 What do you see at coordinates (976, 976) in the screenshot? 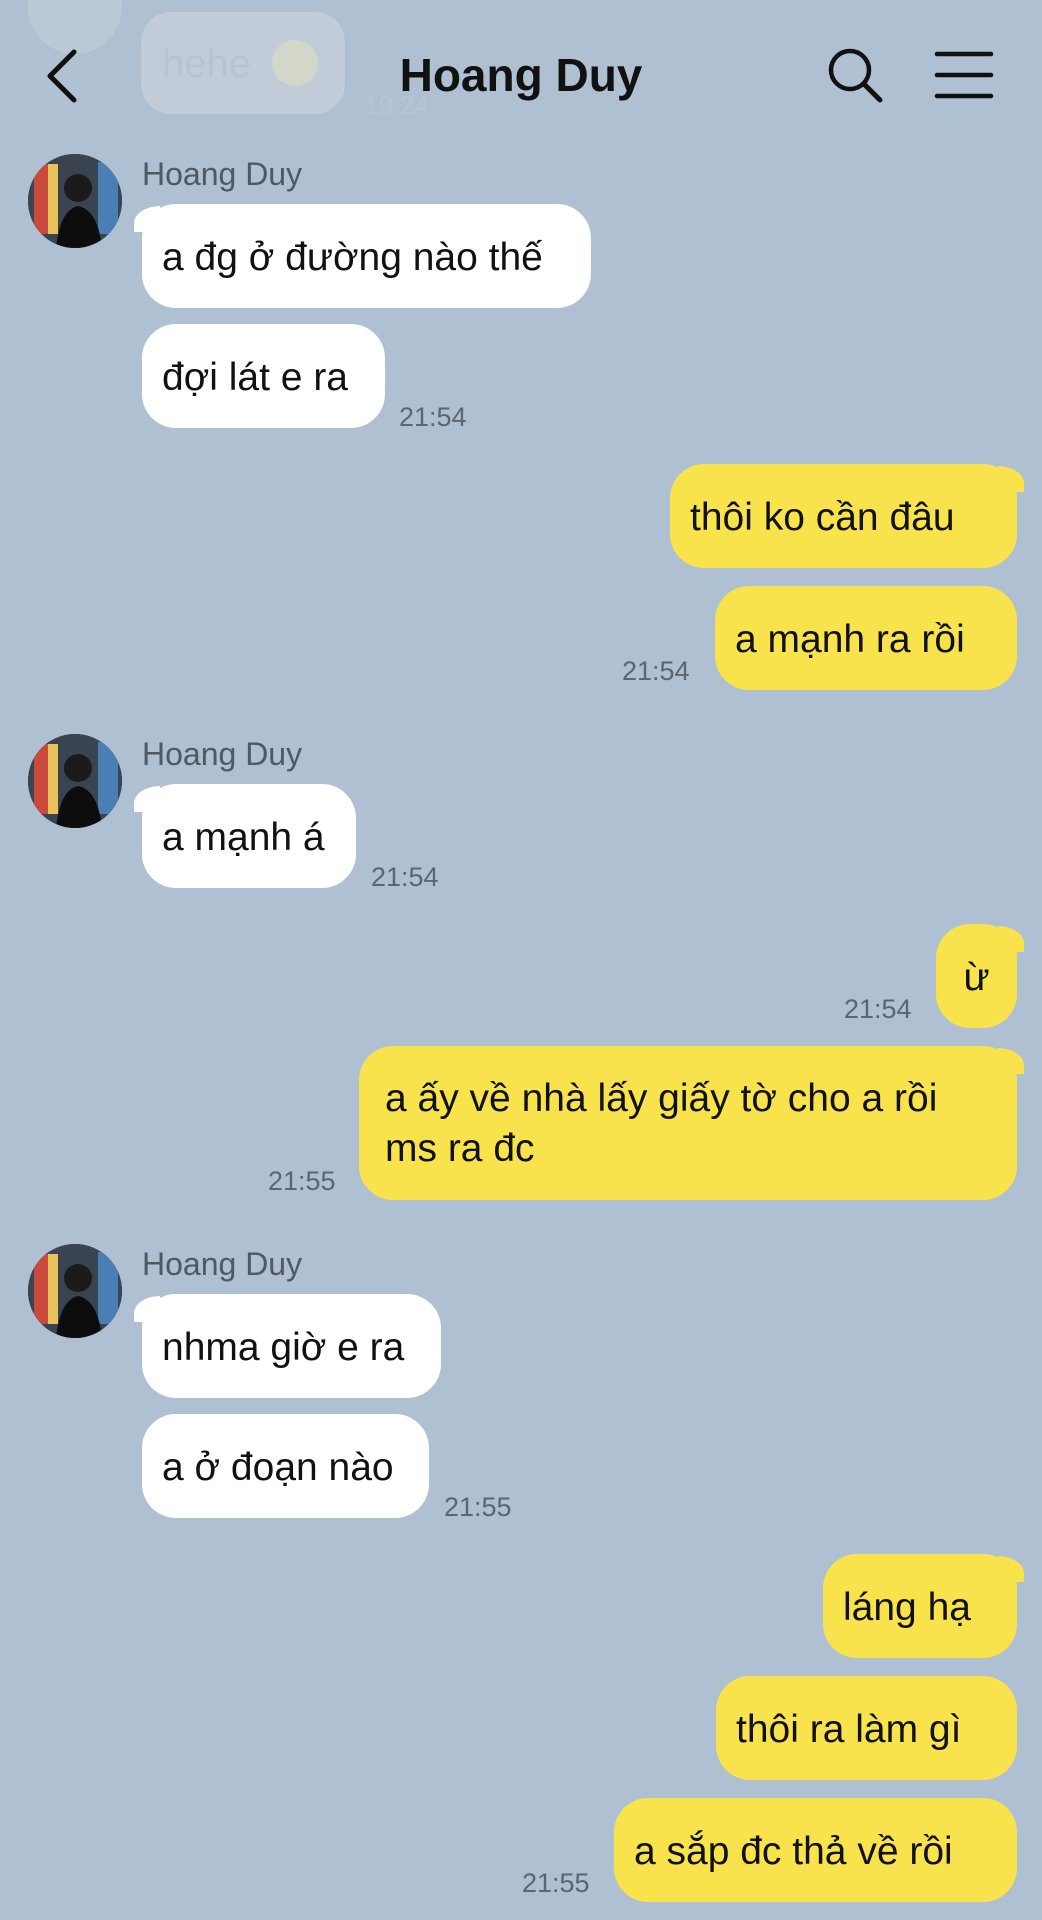
I see `outgoing-message: ừ` at bounding box center [976, 976].